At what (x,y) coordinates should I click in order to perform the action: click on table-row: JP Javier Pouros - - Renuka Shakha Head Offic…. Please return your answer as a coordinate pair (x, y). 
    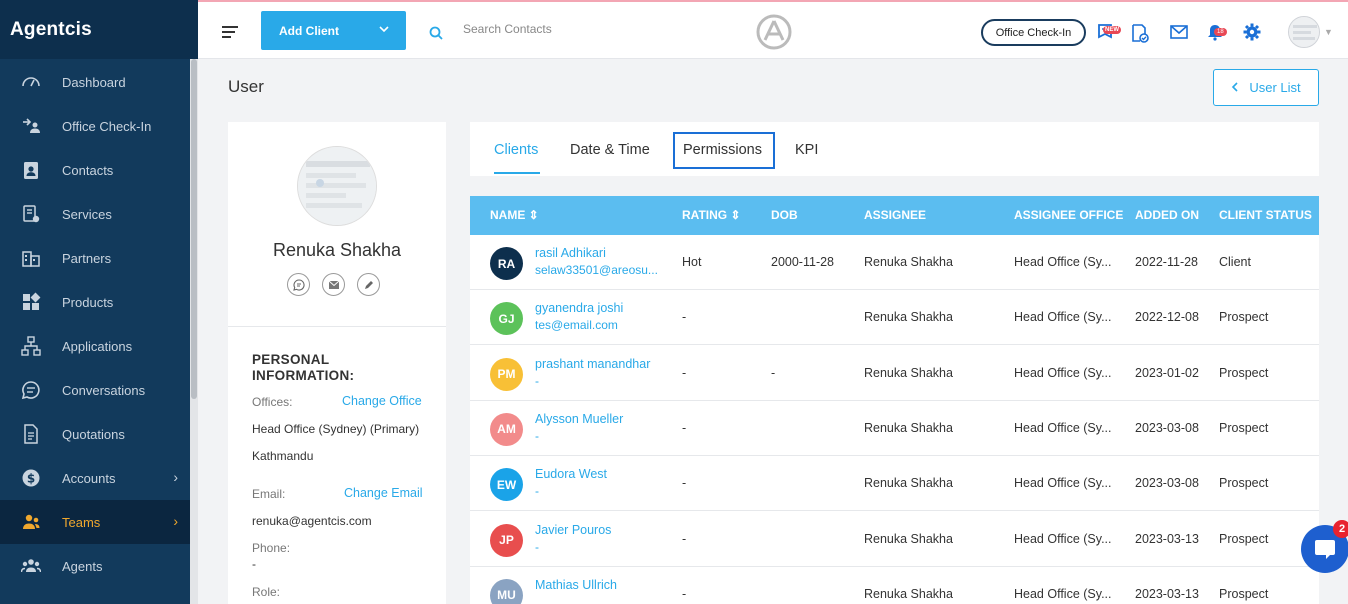
    Looking at the image, I should click on (894, 539).